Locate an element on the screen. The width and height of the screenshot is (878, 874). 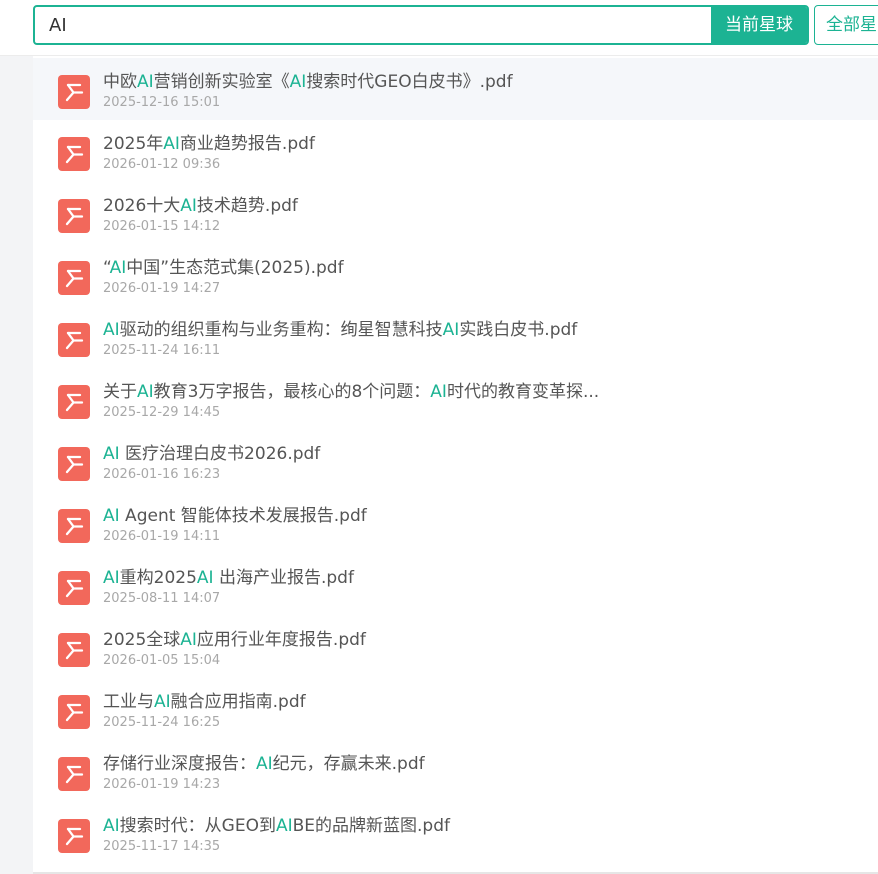
result-item: AI Agent 智能体技术发展报告.pdf 2026-01-19 14:11 is located at coordinates (455, 523).